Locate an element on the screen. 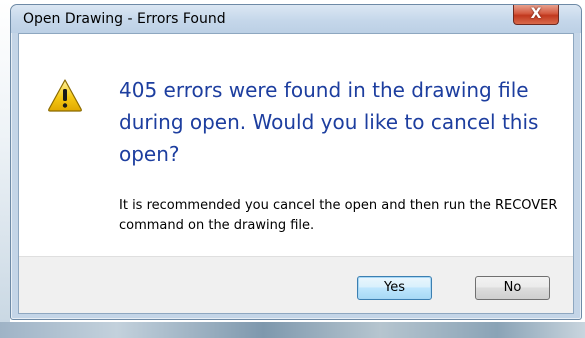 Image resolution: width=585 pixels, height=338 pixels. yes-button: Yes is located at coordinates (394, 288).